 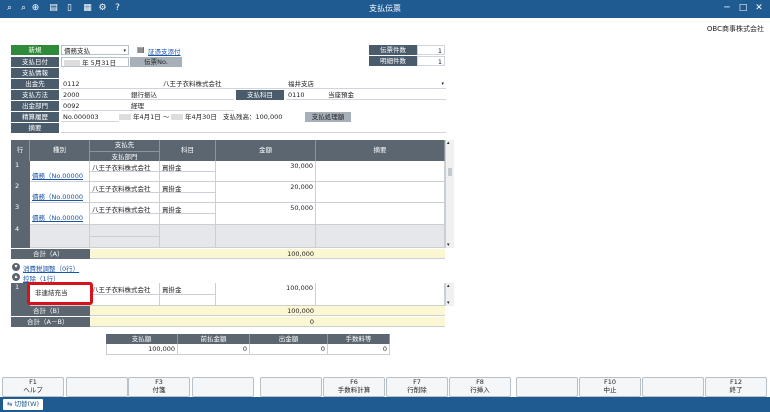 I want to click on title-bar: ⌕ ⌕ ⊕ ▤ ▯ ▦ ⚙ ? 支払伝票 ─ □ ✕, so click(x=385, y=9).